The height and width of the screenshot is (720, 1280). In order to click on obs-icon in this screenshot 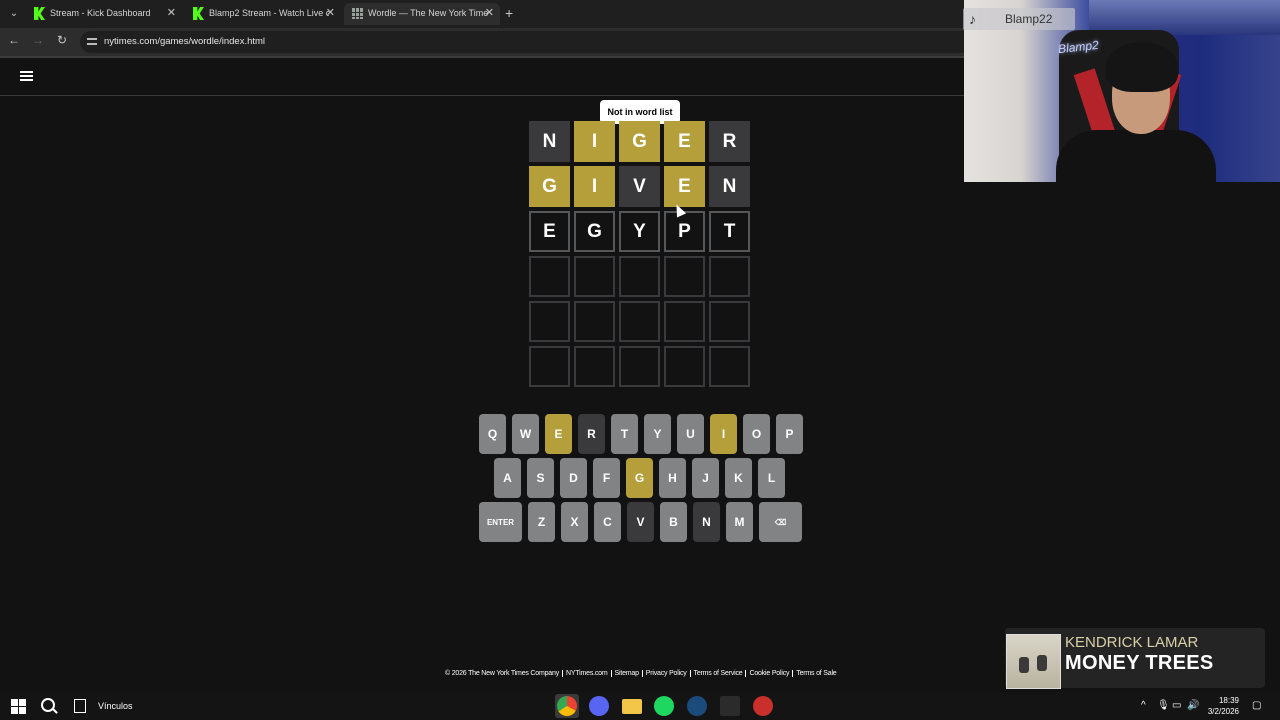, I will do `click(763, 706)`.